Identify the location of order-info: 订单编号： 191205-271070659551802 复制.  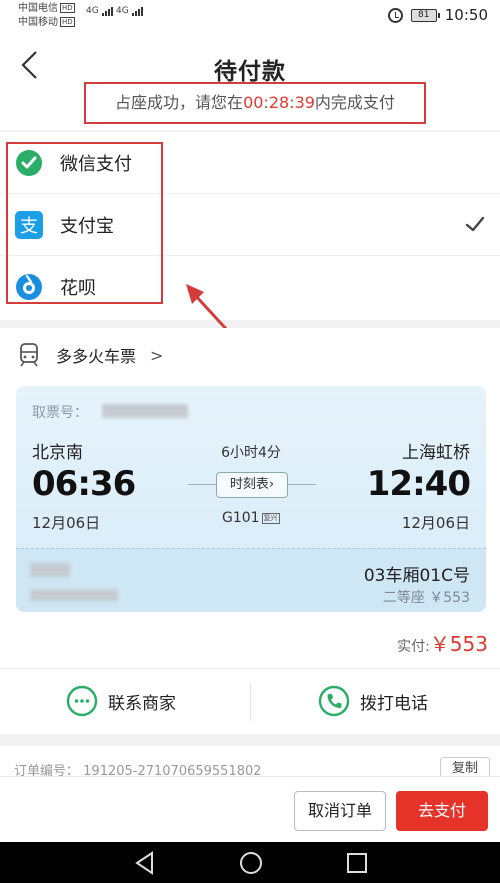
(250, 761).